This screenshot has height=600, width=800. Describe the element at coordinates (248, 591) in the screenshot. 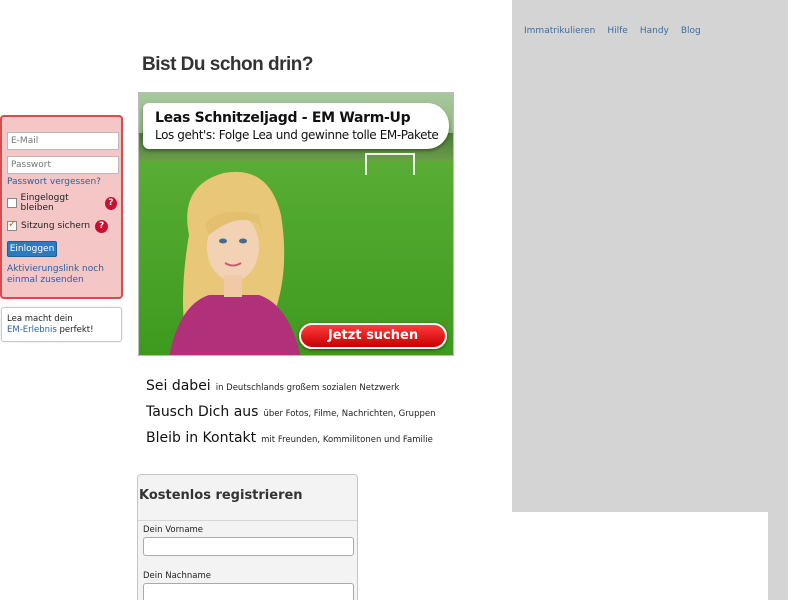

I see `lastname-field` at that location.